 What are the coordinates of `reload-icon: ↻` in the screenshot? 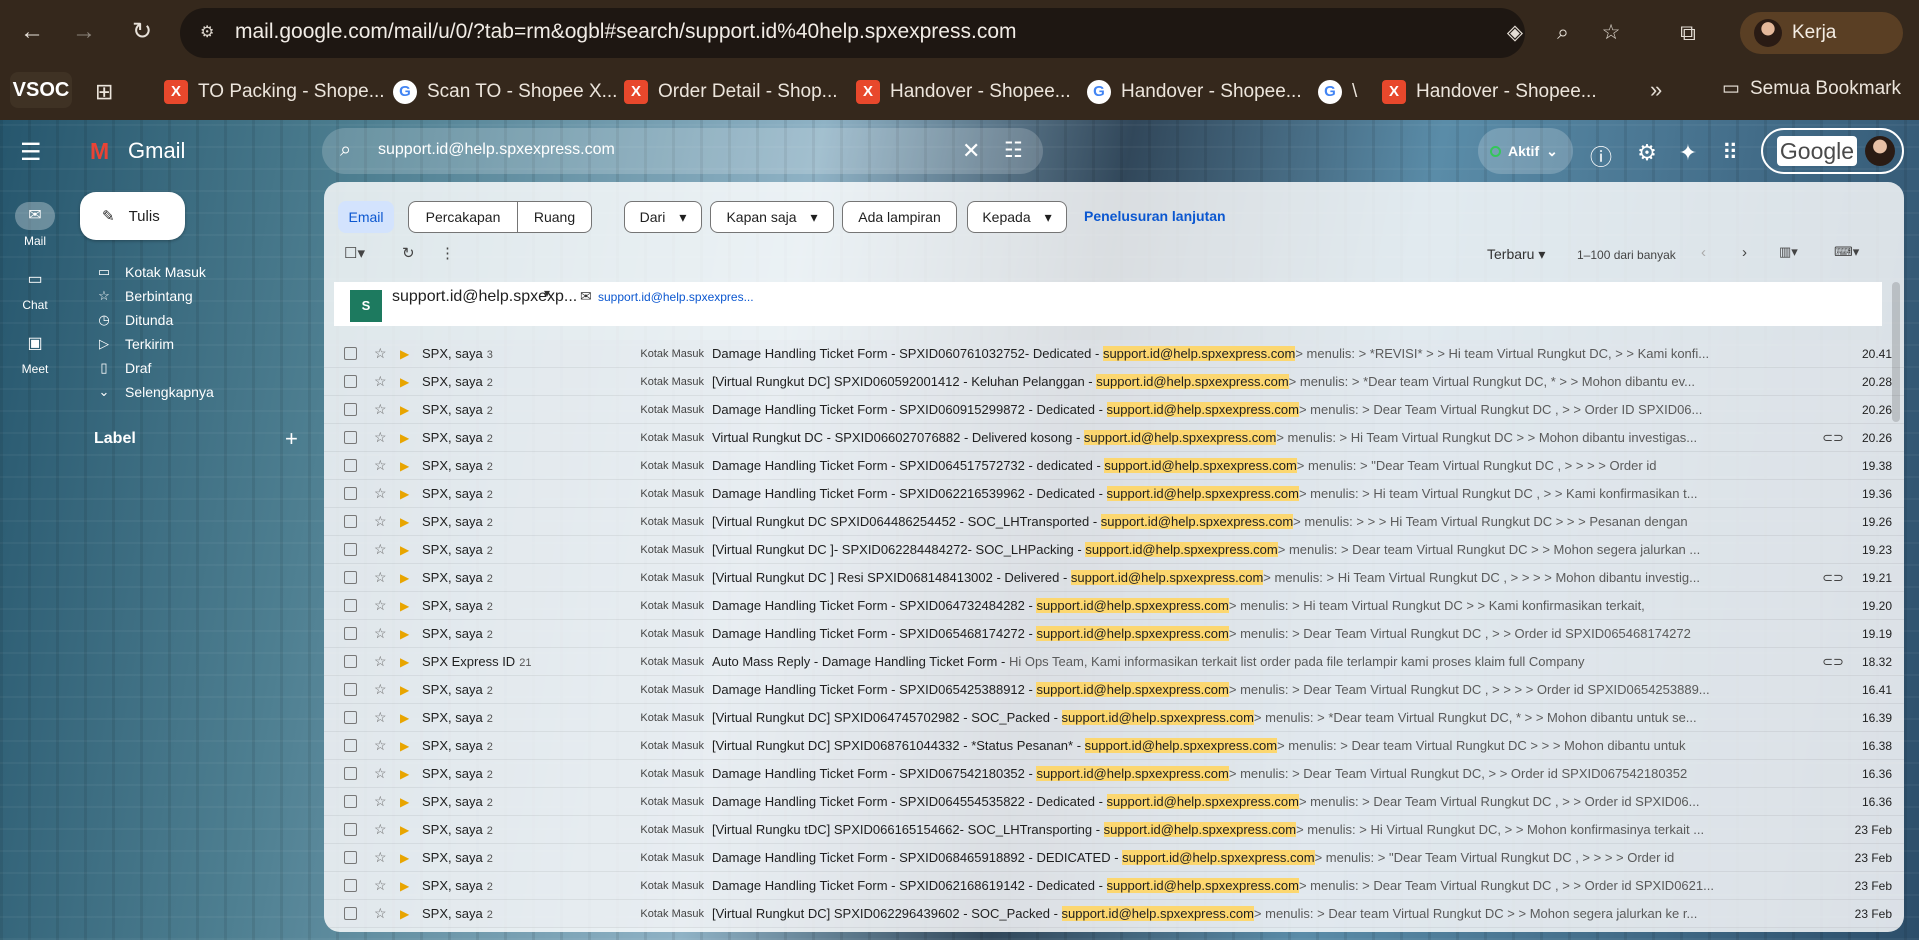 It's located at (142, 32).